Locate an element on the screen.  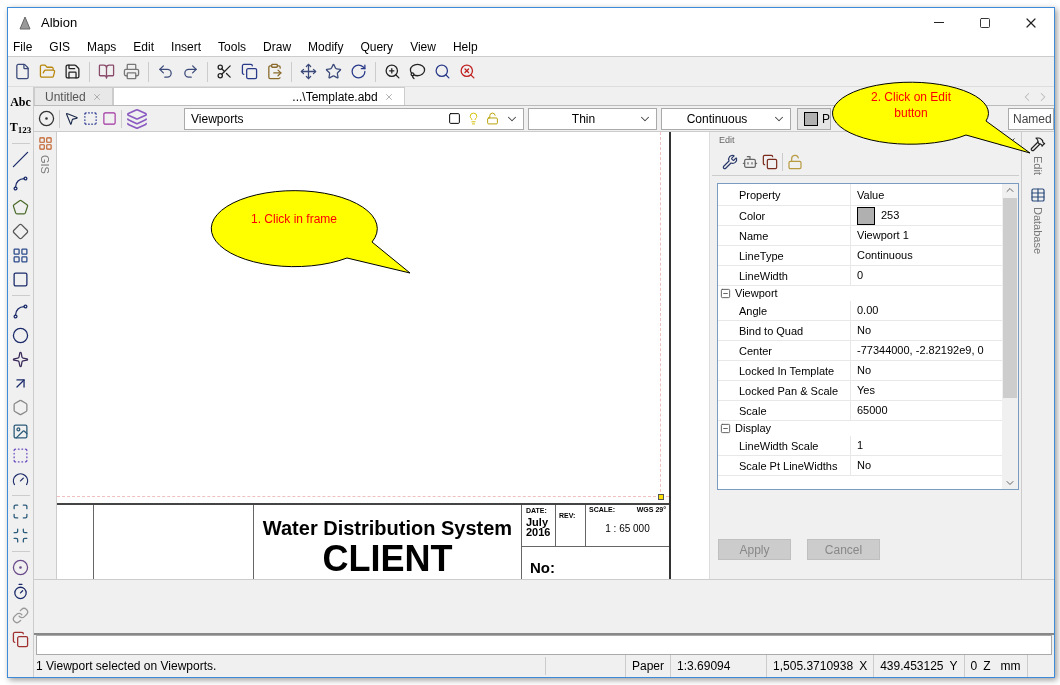
status-value: 439.453125 is located at coordinates (912, 666).